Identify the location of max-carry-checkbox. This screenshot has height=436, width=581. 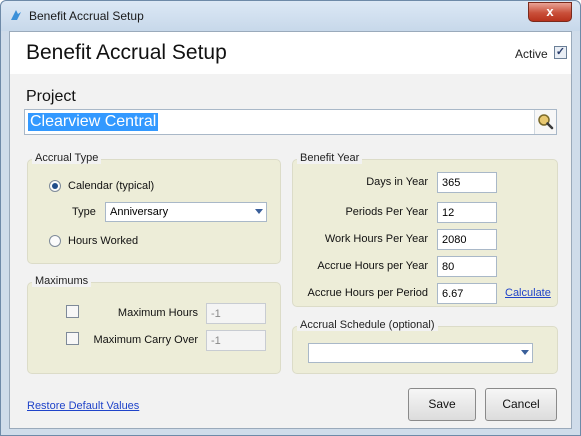
(72, 338).